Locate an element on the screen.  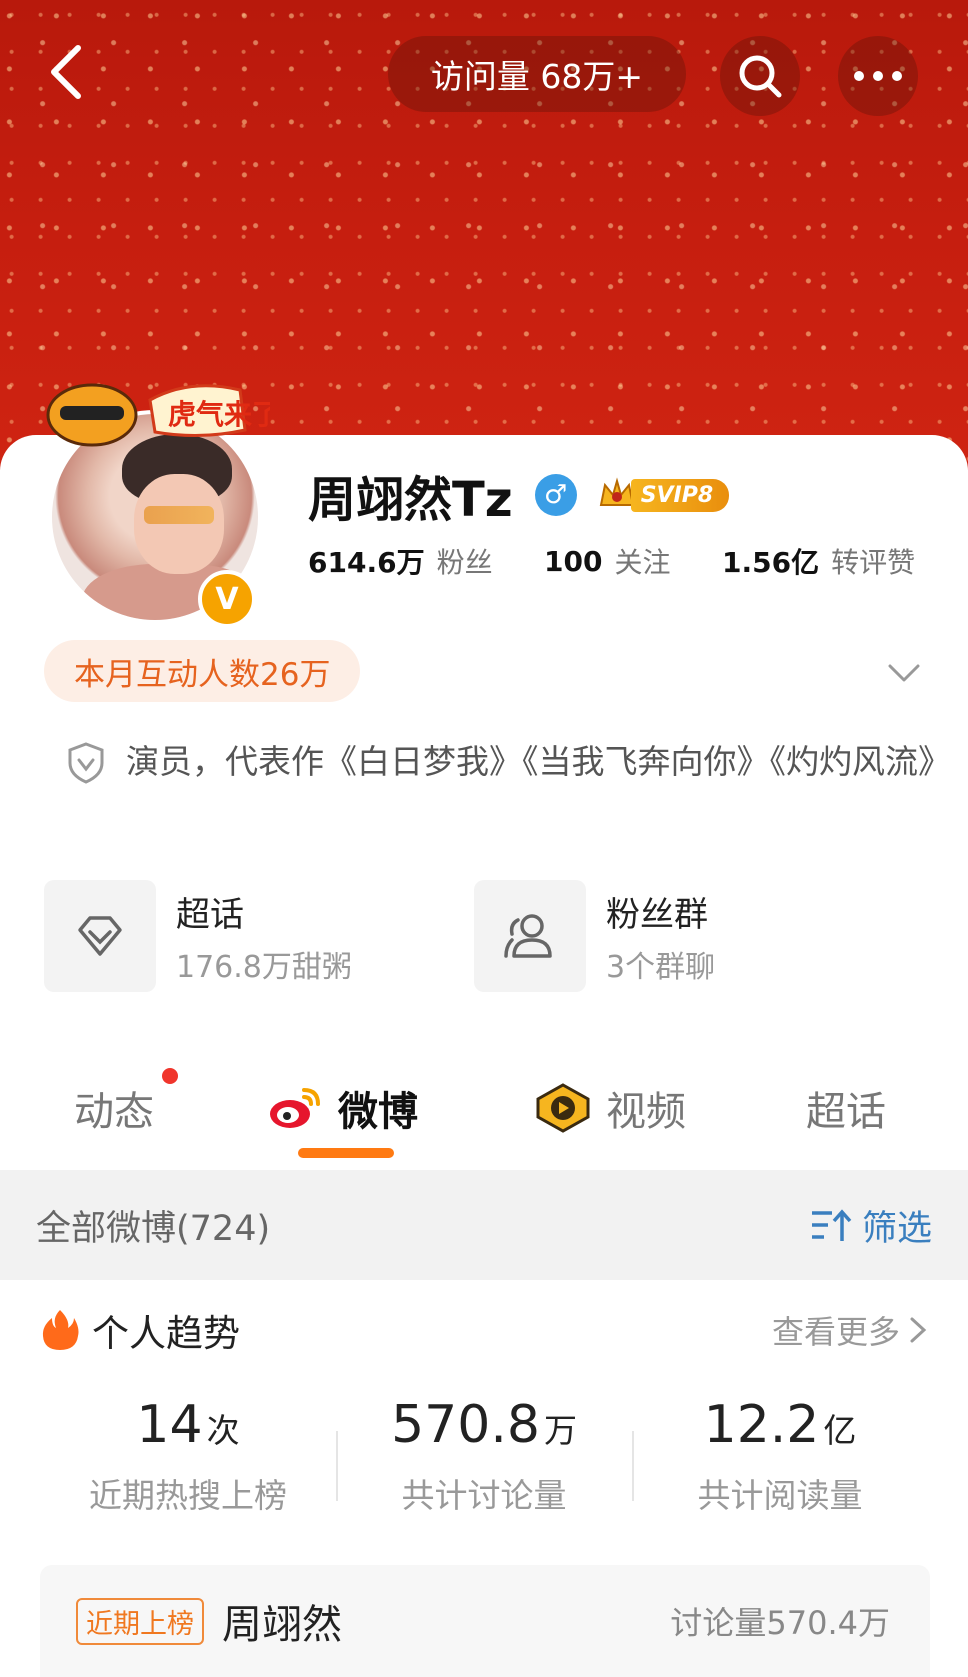
tab-weibo: 微博 is located at coordinates (342, 1108).